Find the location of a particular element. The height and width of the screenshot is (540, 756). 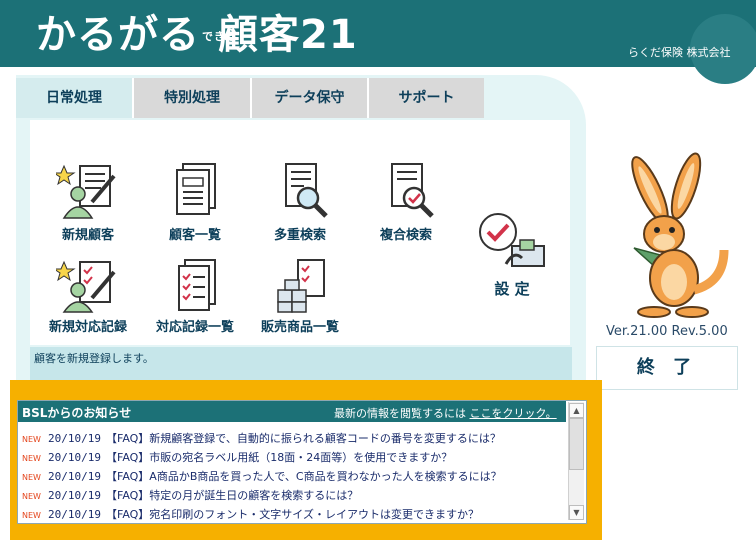

new-customer-button: 新規顧客 is located at coordinates (88, 201).